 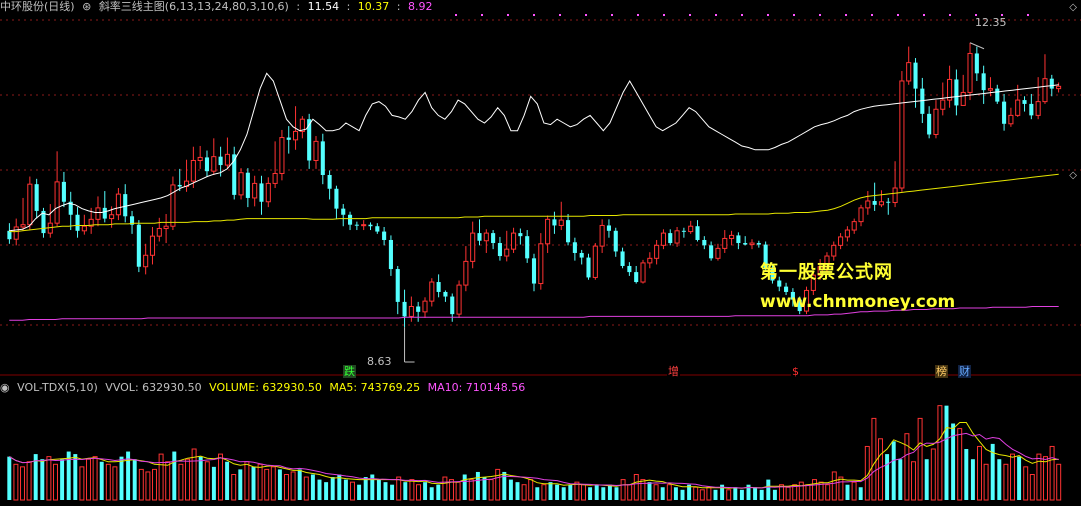 What do you see at coordinates (991, 22) in the screenshot?
I see `high-price-label: 12.35` at bounding box center [991, 22].